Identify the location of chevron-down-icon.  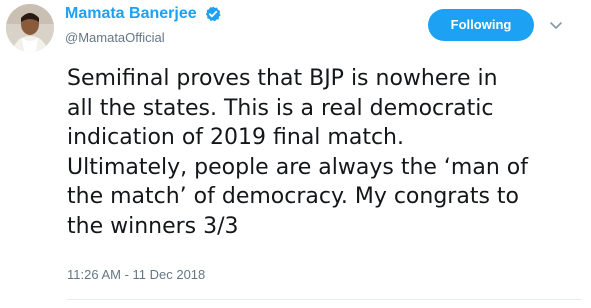
(556, 25).